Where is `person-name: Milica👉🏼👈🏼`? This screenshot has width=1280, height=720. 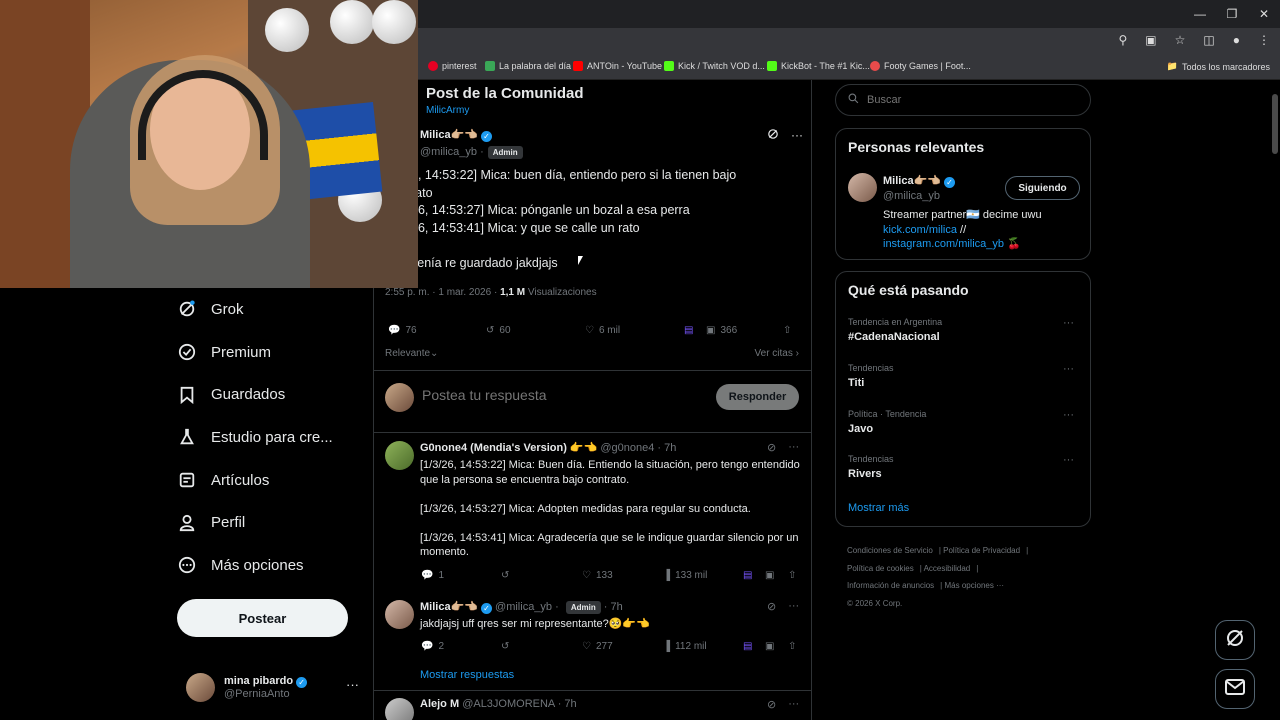 person-name: Milica👉🏼👈🏼 is located at coordinates (912, 181).